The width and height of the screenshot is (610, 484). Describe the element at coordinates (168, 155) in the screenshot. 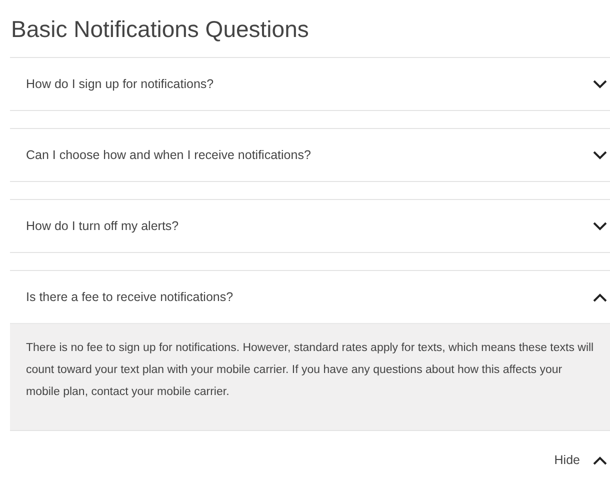

I see `question-text: Can I choose how and when I receive notifications?` at that location.